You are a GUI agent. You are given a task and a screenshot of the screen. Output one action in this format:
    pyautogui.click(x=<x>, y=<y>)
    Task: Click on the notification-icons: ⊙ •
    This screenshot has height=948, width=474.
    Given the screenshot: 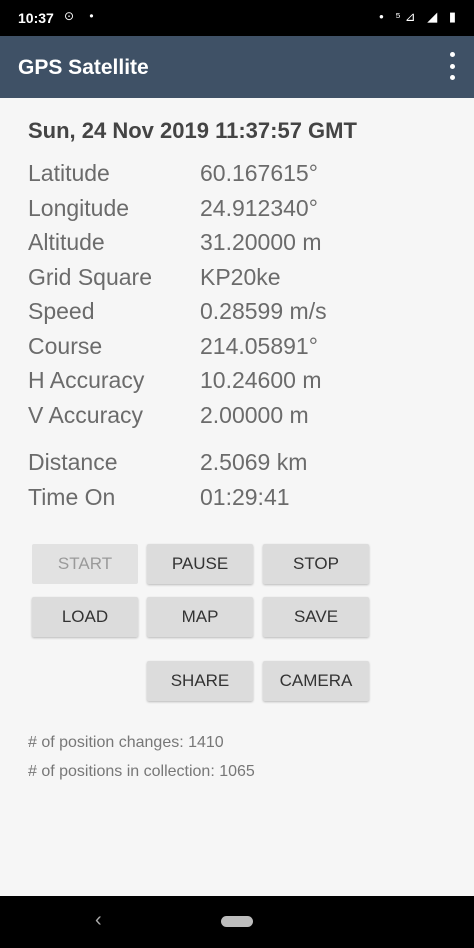 What is the action you would take?
    pyautogui.click(x=82, y=16)
    